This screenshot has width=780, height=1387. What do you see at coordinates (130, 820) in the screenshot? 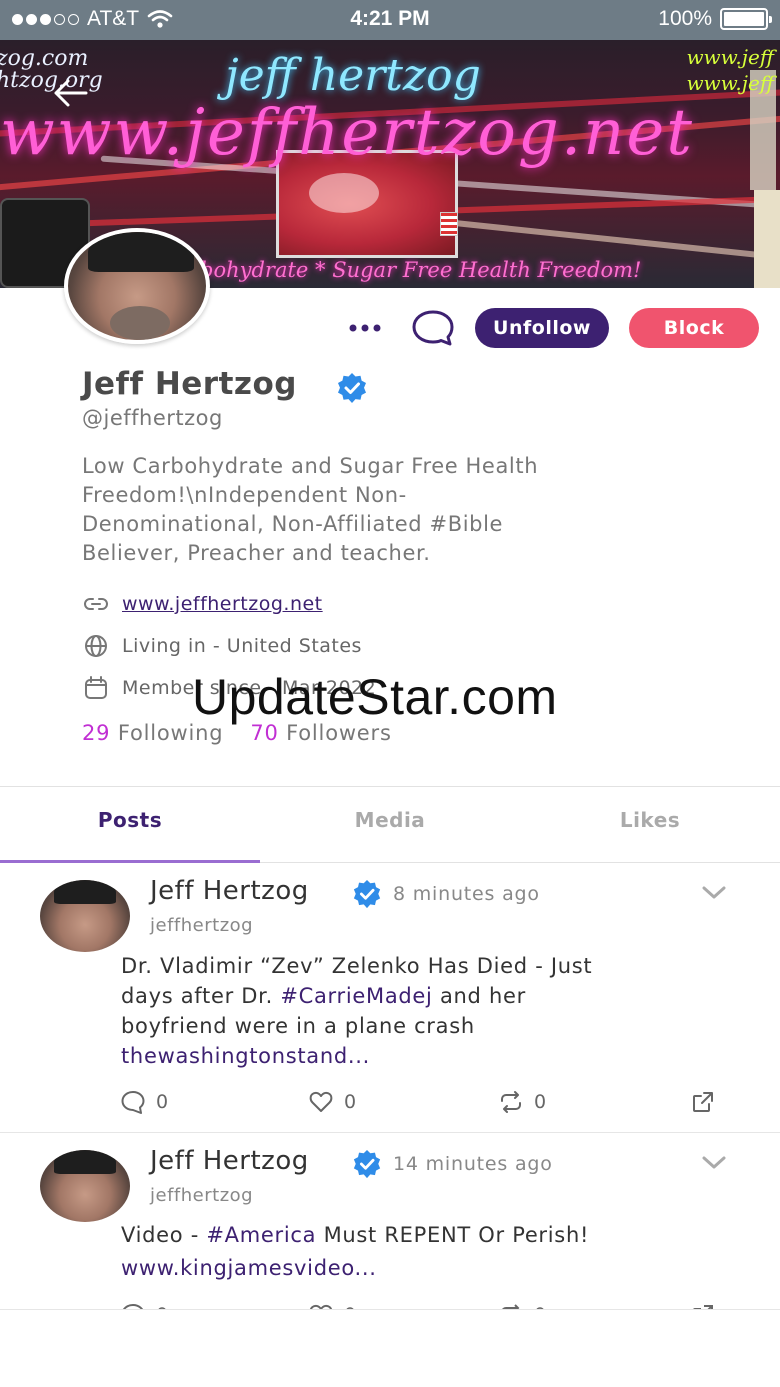
I see `tab-posts: Posts` at bounding box center [130, 820].